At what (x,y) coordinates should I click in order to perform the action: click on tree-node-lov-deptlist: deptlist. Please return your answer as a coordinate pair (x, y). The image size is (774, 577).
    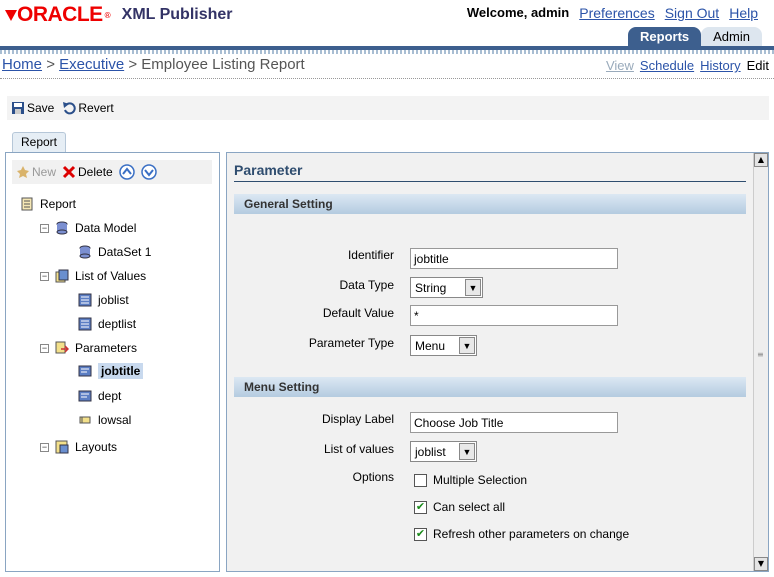
    Looking at the image, I should click on (107, 324).